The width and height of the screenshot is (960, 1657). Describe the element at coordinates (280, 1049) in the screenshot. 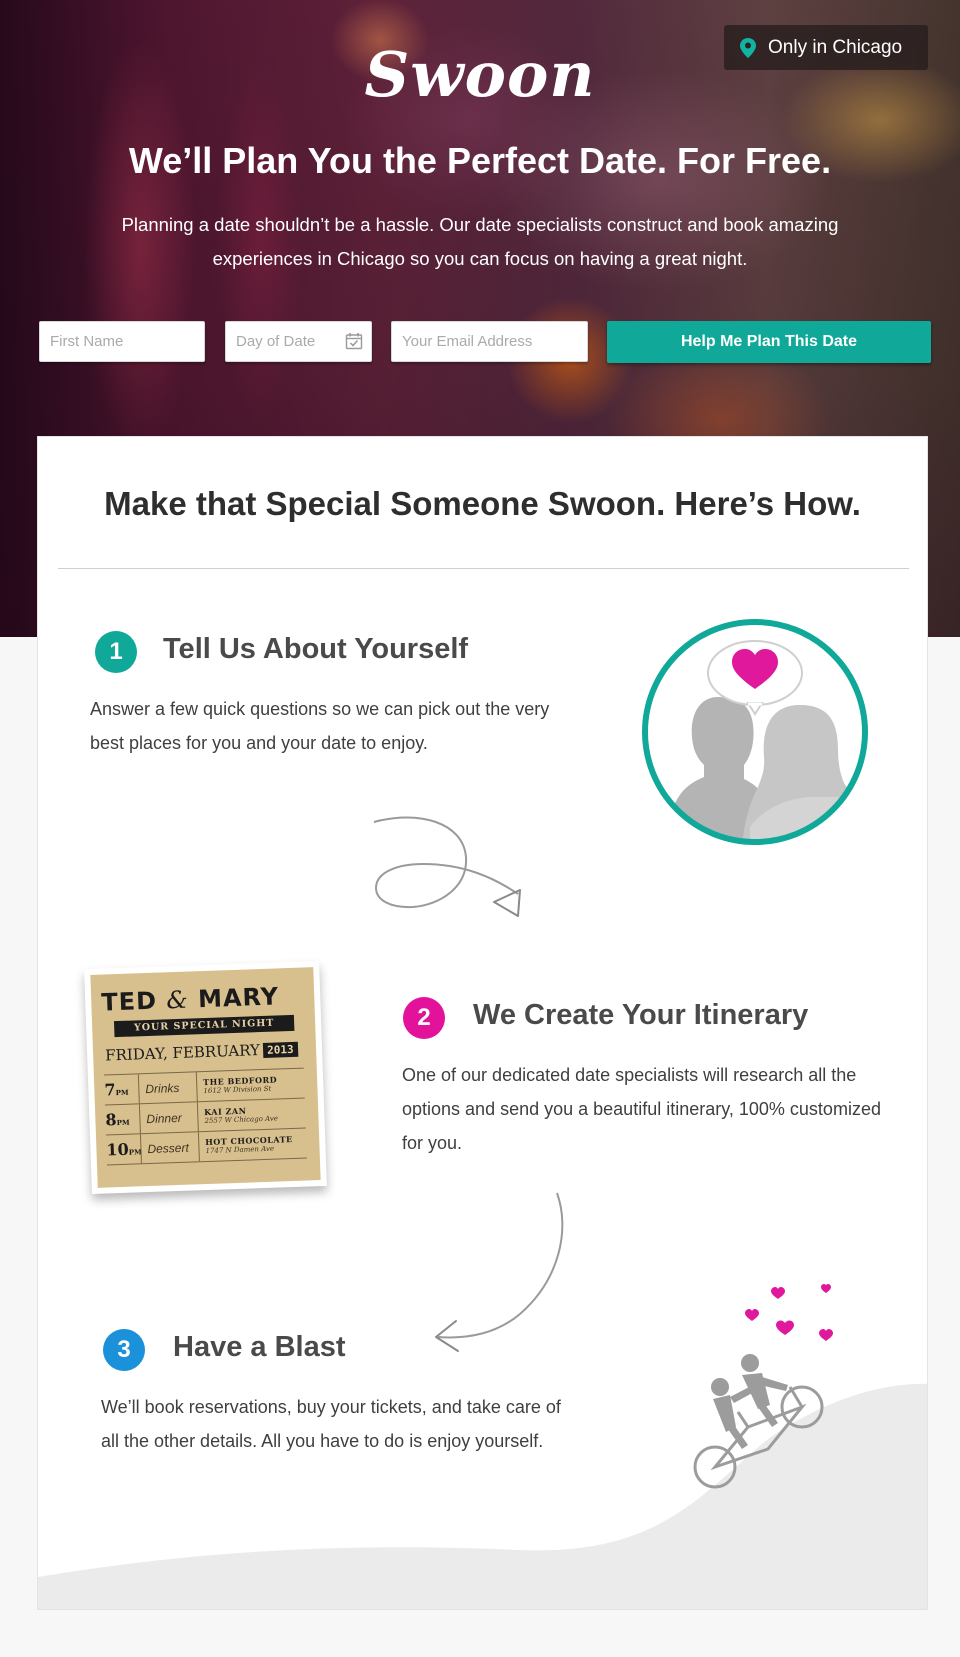

I see `itinerary-year: 2013` at that location.